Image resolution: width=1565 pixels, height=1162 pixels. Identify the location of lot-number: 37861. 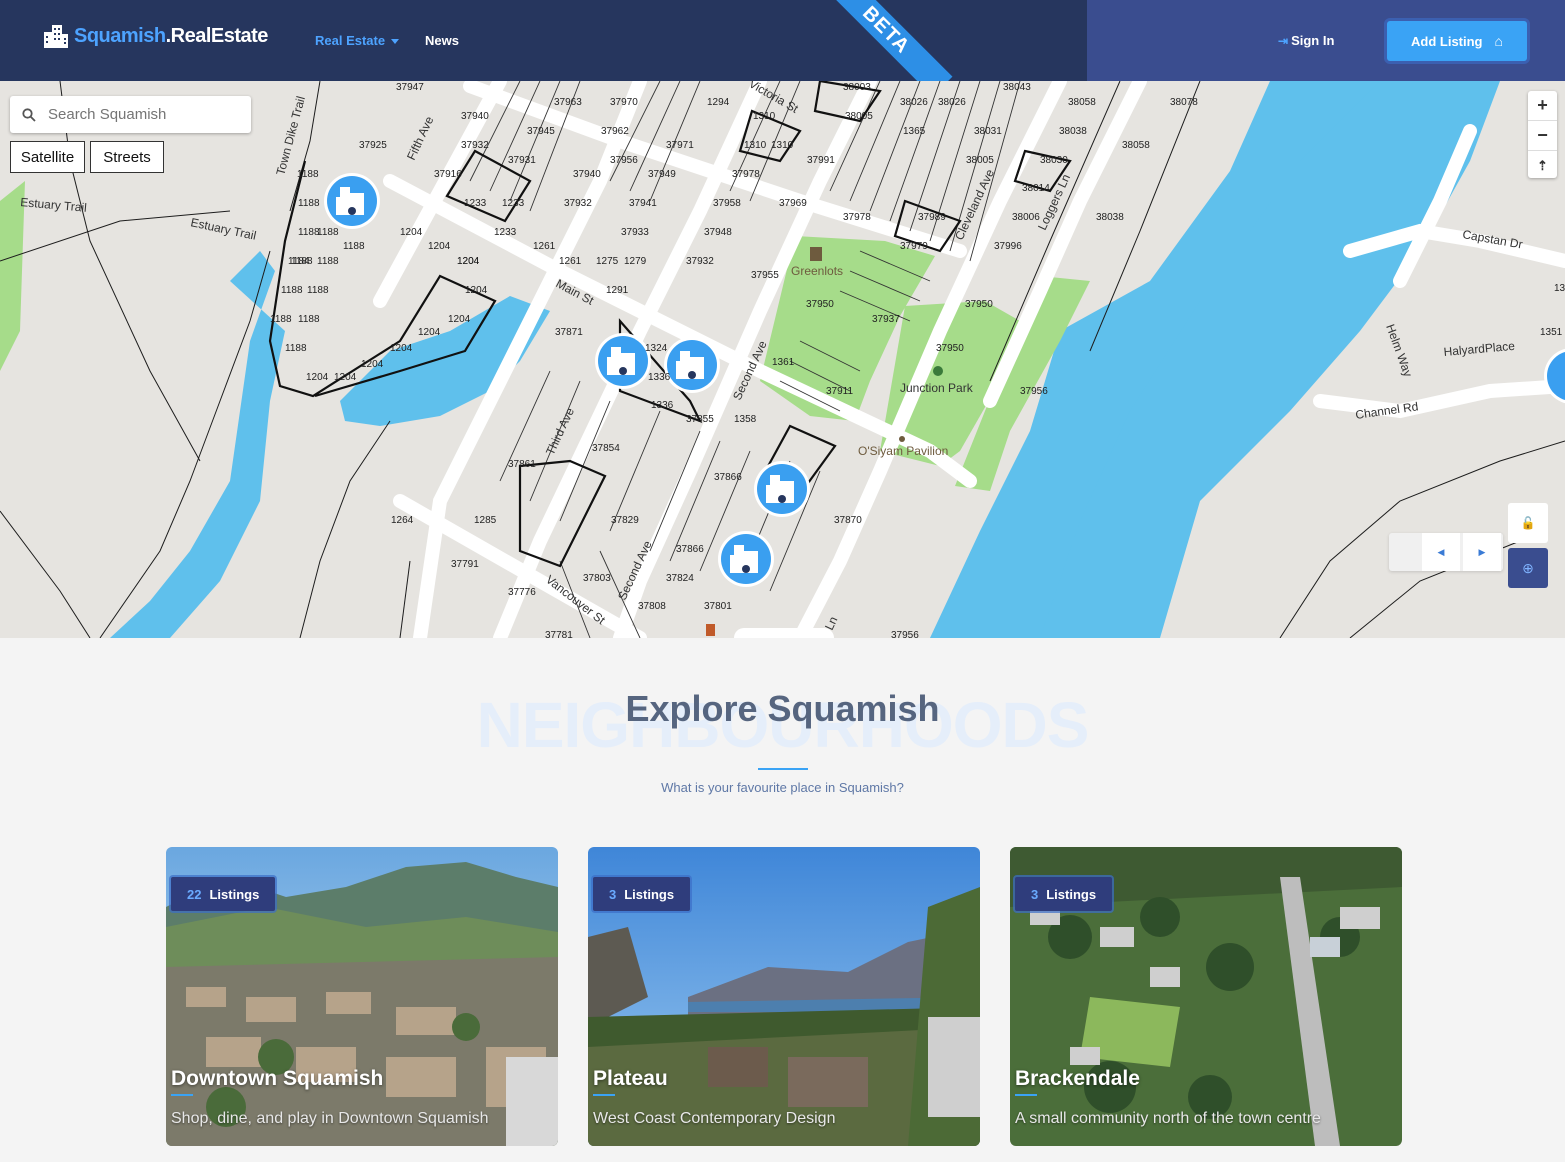
(522, 464).